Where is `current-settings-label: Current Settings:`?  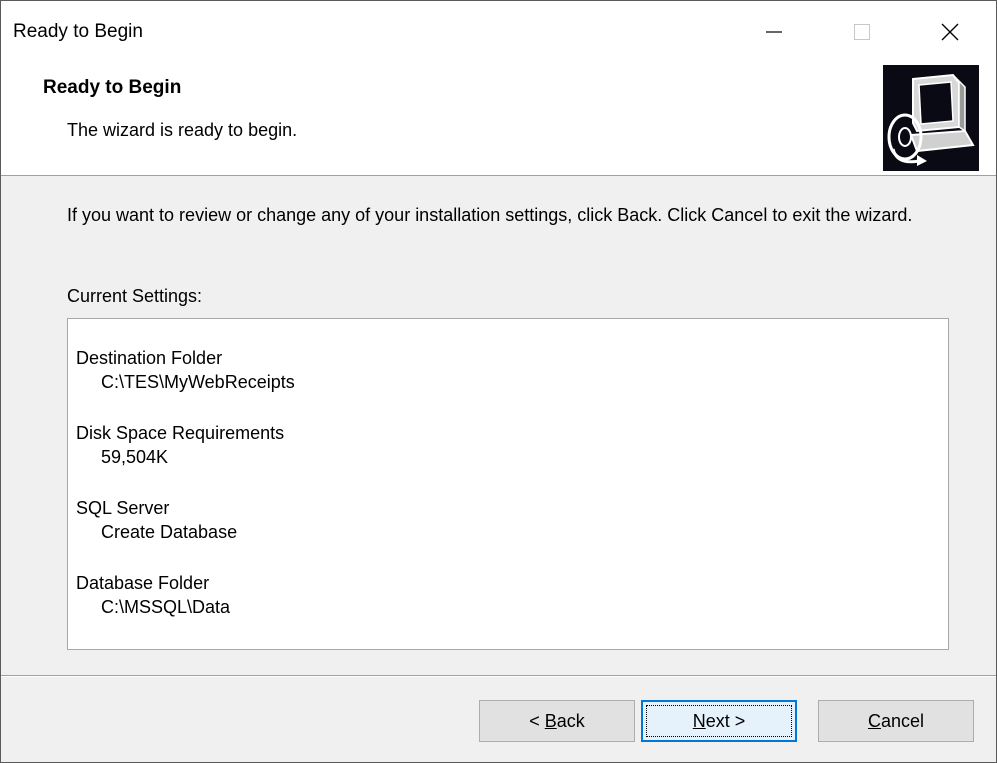
current-settings-label: Current Settings: is located at coordinates (135, 296).